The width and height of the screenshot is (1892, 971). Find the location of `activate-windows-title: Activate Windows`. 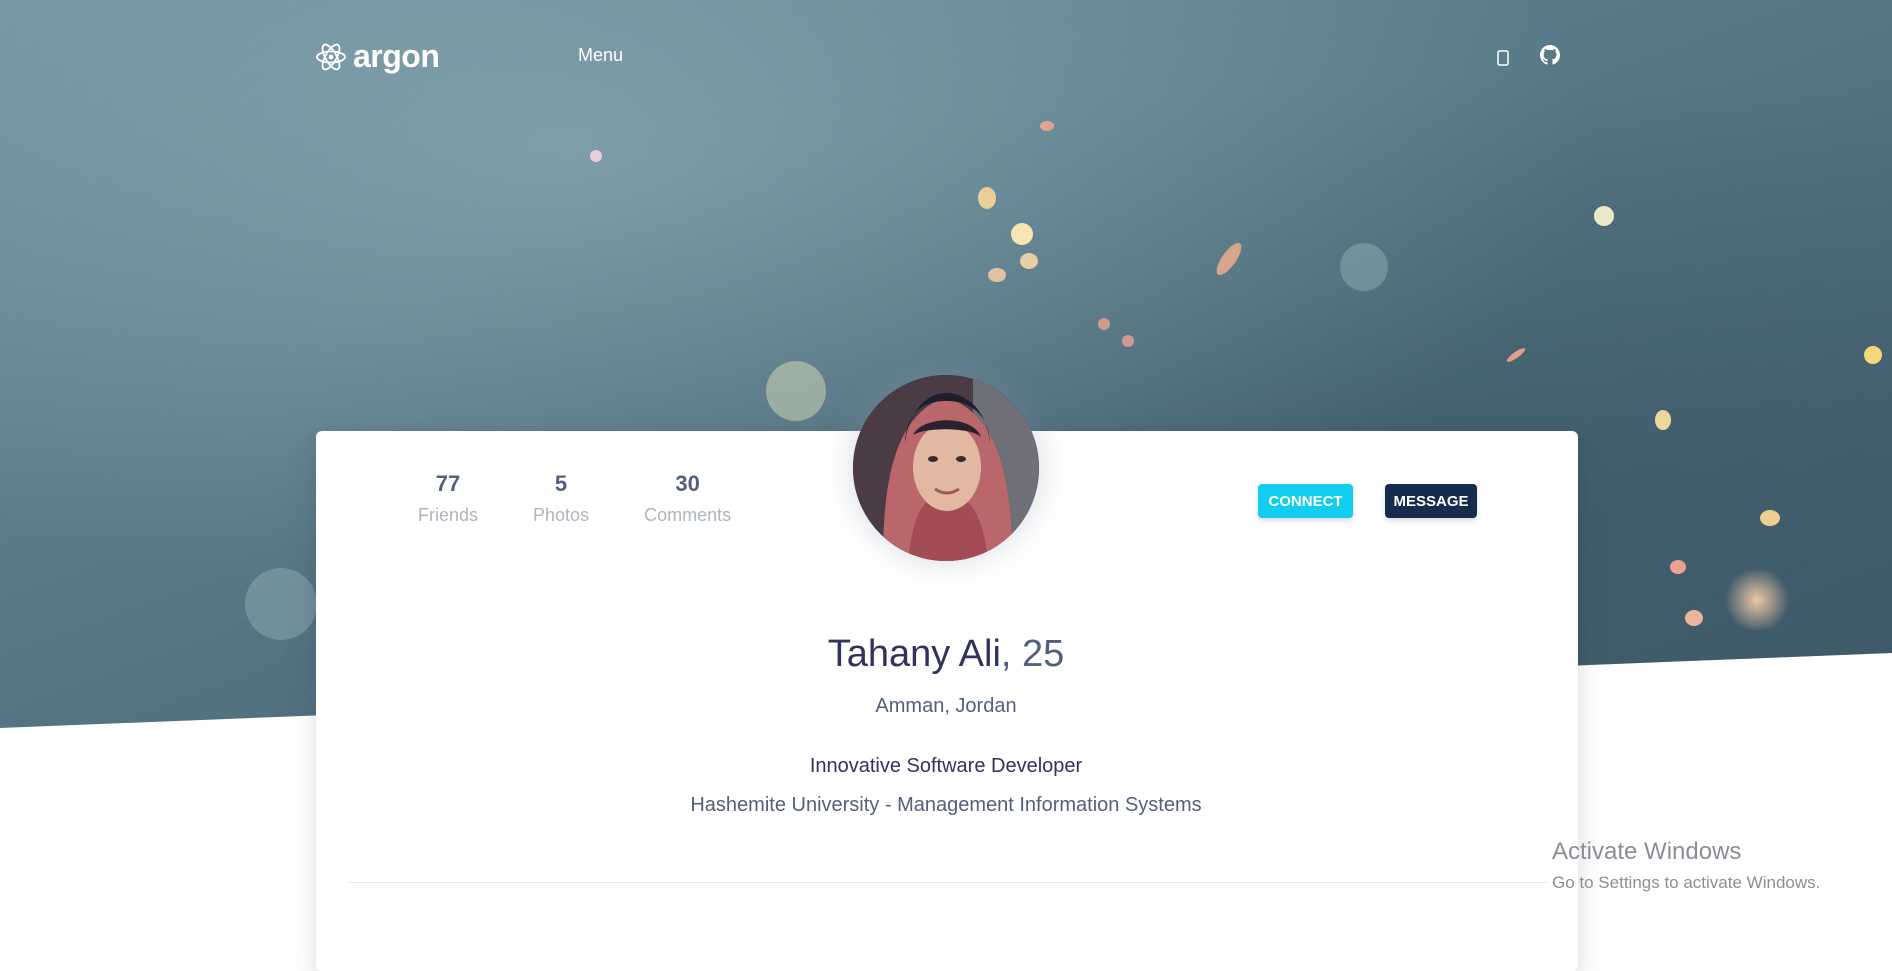

activate-windows-title: Activate Windows is located at coordinates (1647, 851).